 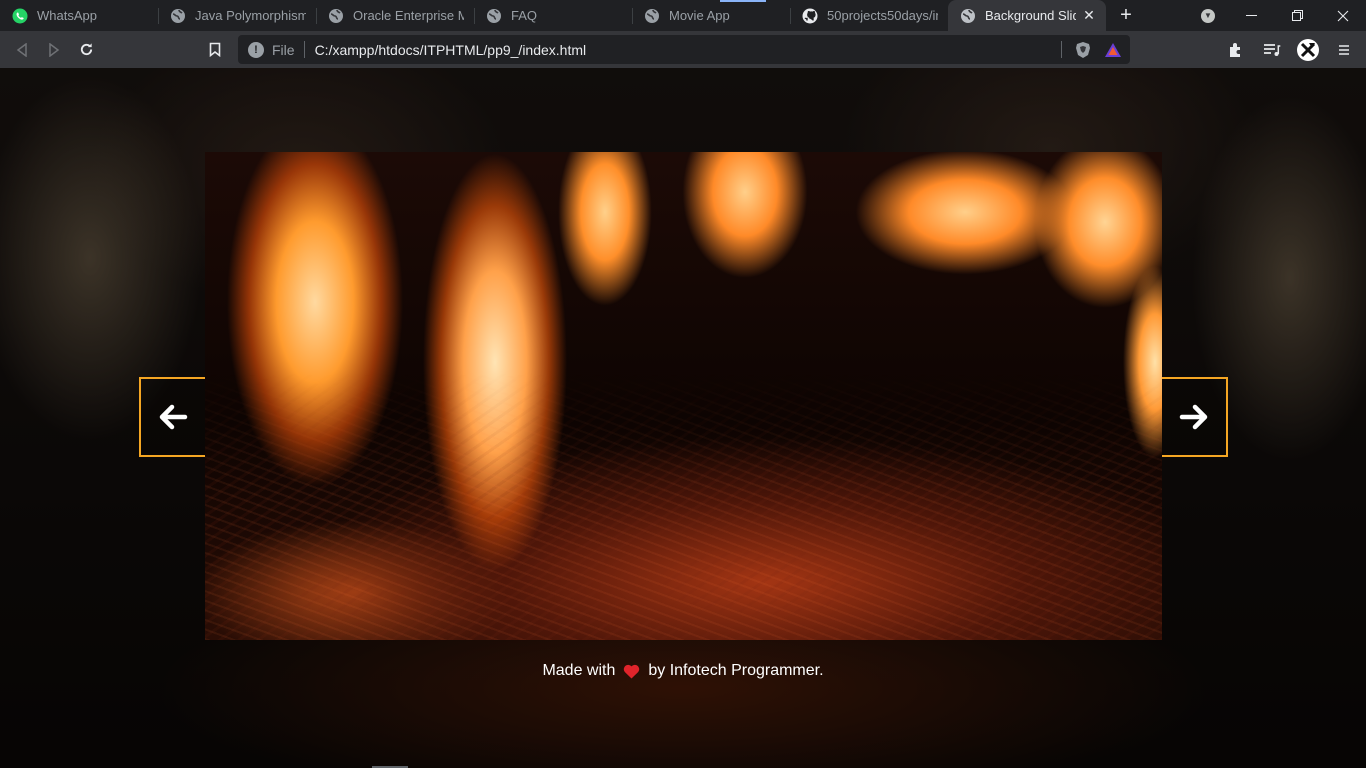 I want to click on github-icon, so click(x=810, y=16).